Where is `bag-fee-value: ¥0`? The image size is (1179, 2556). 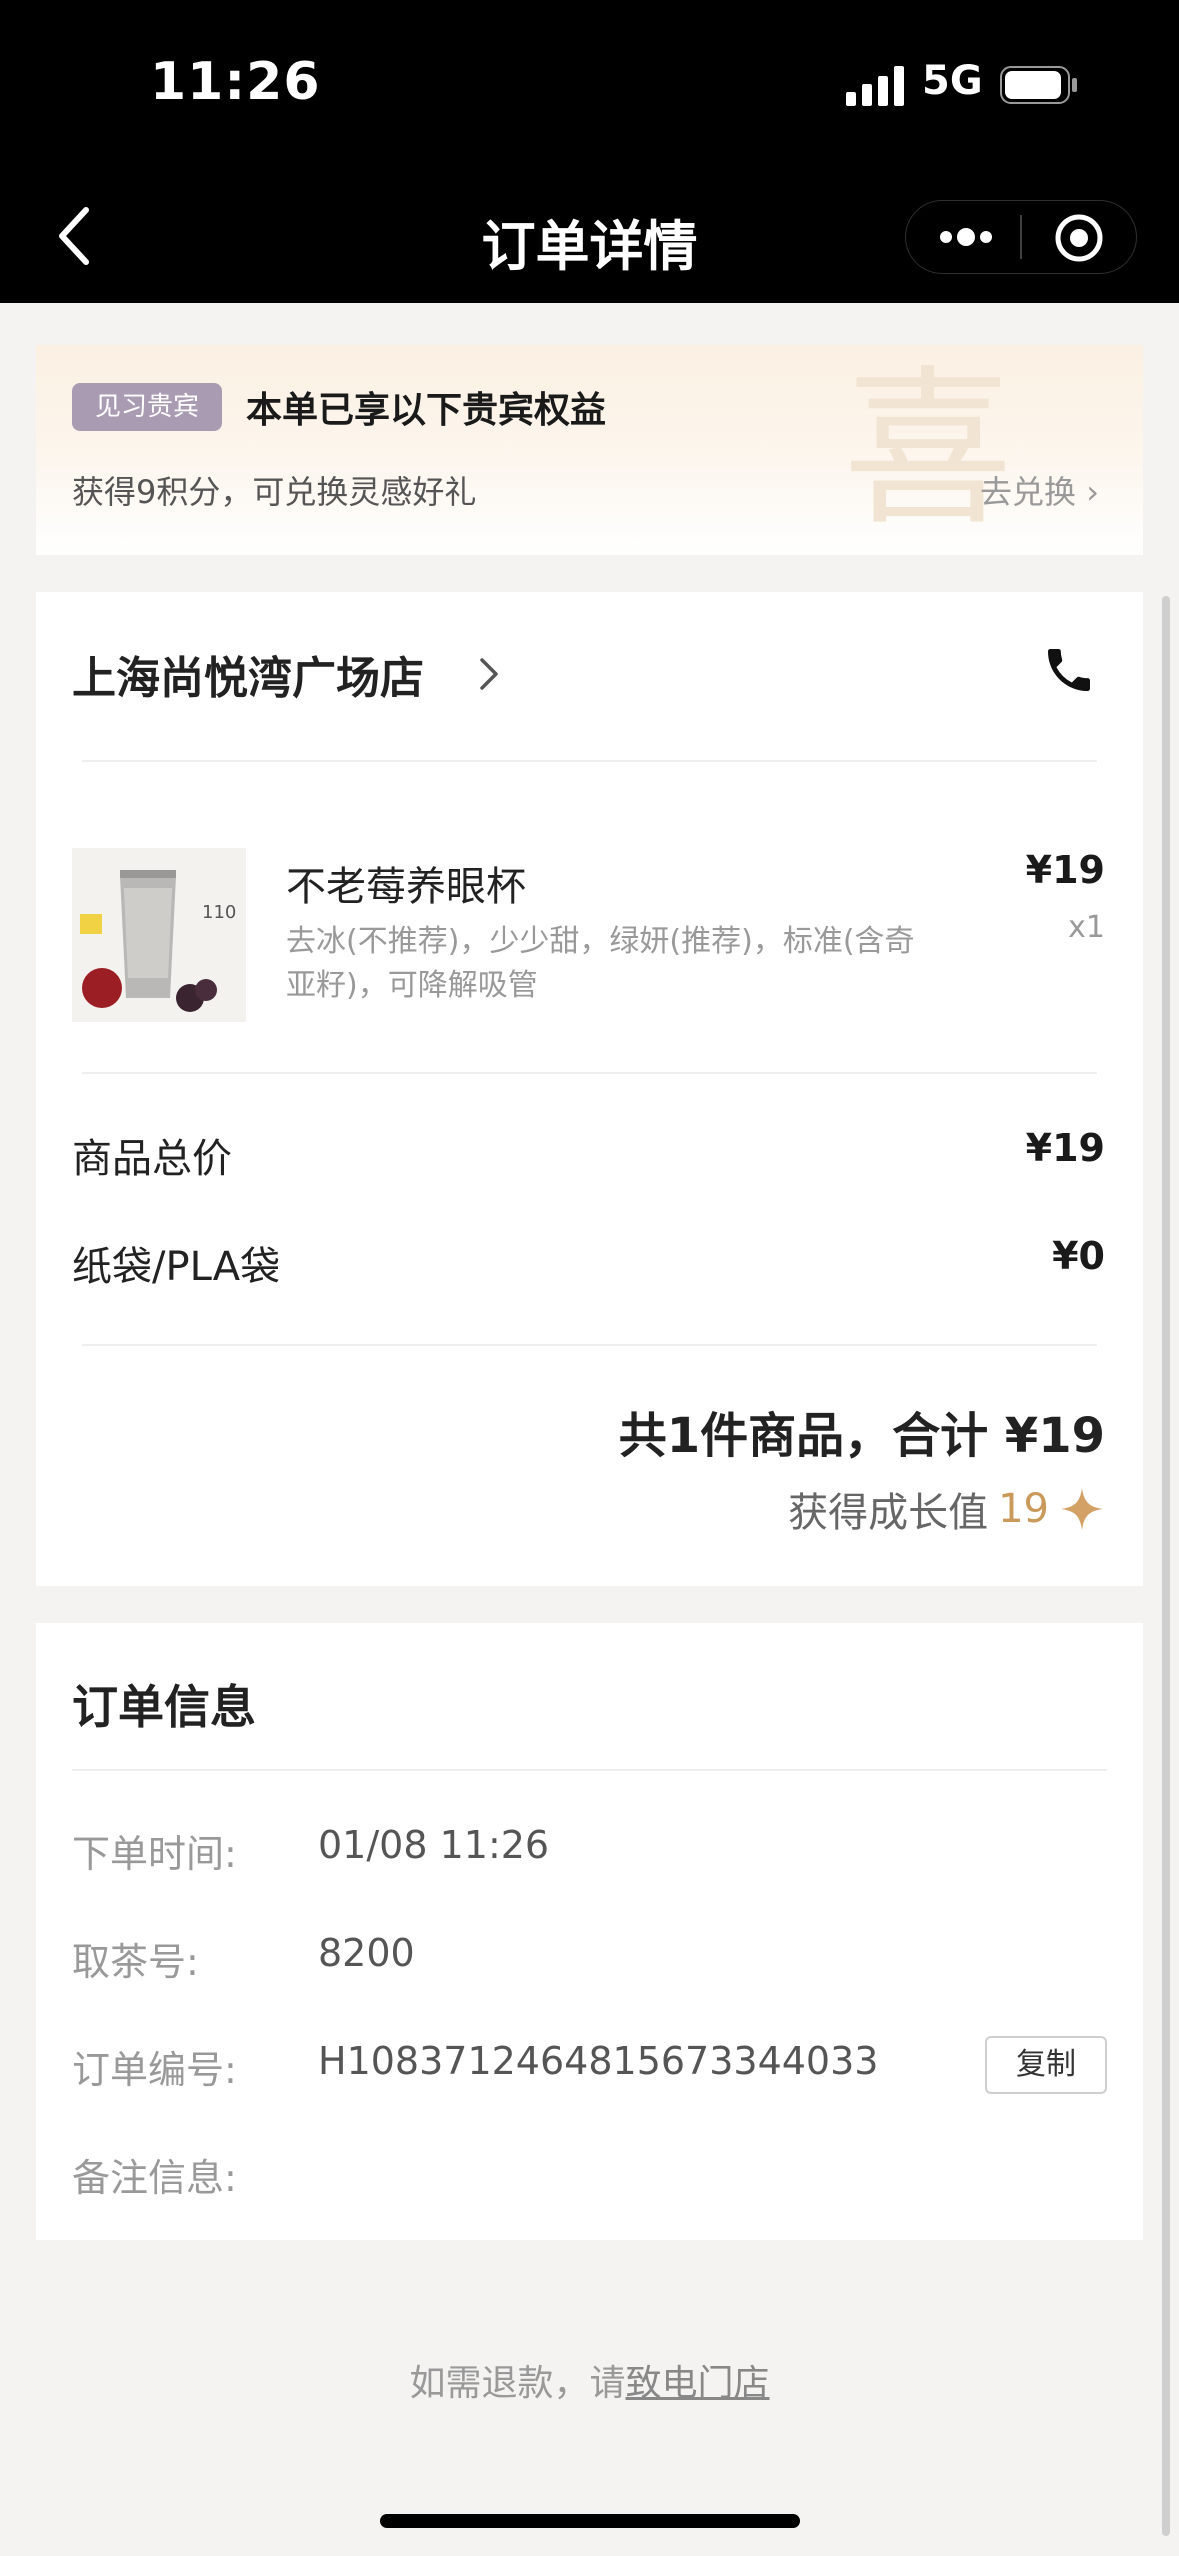
bag-fee-value: ¥0 is located at coordinates (1078, 1256).